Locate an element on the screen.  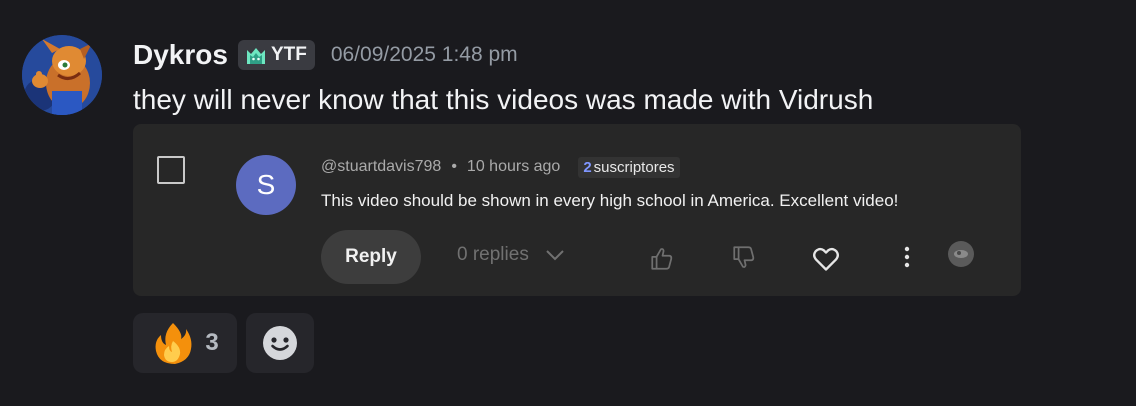
comment-time-ago: 10 hours ago is located at coordinates (513, 166).